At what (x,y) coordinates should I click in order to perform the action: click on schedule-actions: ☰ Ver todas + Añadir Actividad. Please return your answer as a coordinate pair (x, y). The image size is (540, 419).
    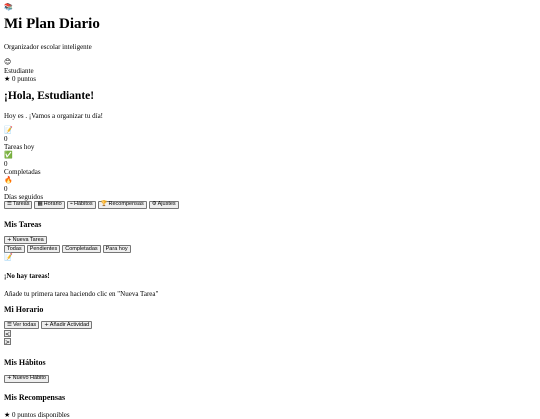
    Looking at the image, I should click on (270, 325).